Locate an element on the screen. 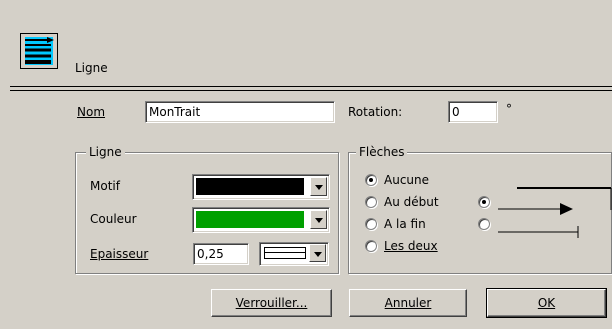  line-style-preview is located at coordinates (285, 253).